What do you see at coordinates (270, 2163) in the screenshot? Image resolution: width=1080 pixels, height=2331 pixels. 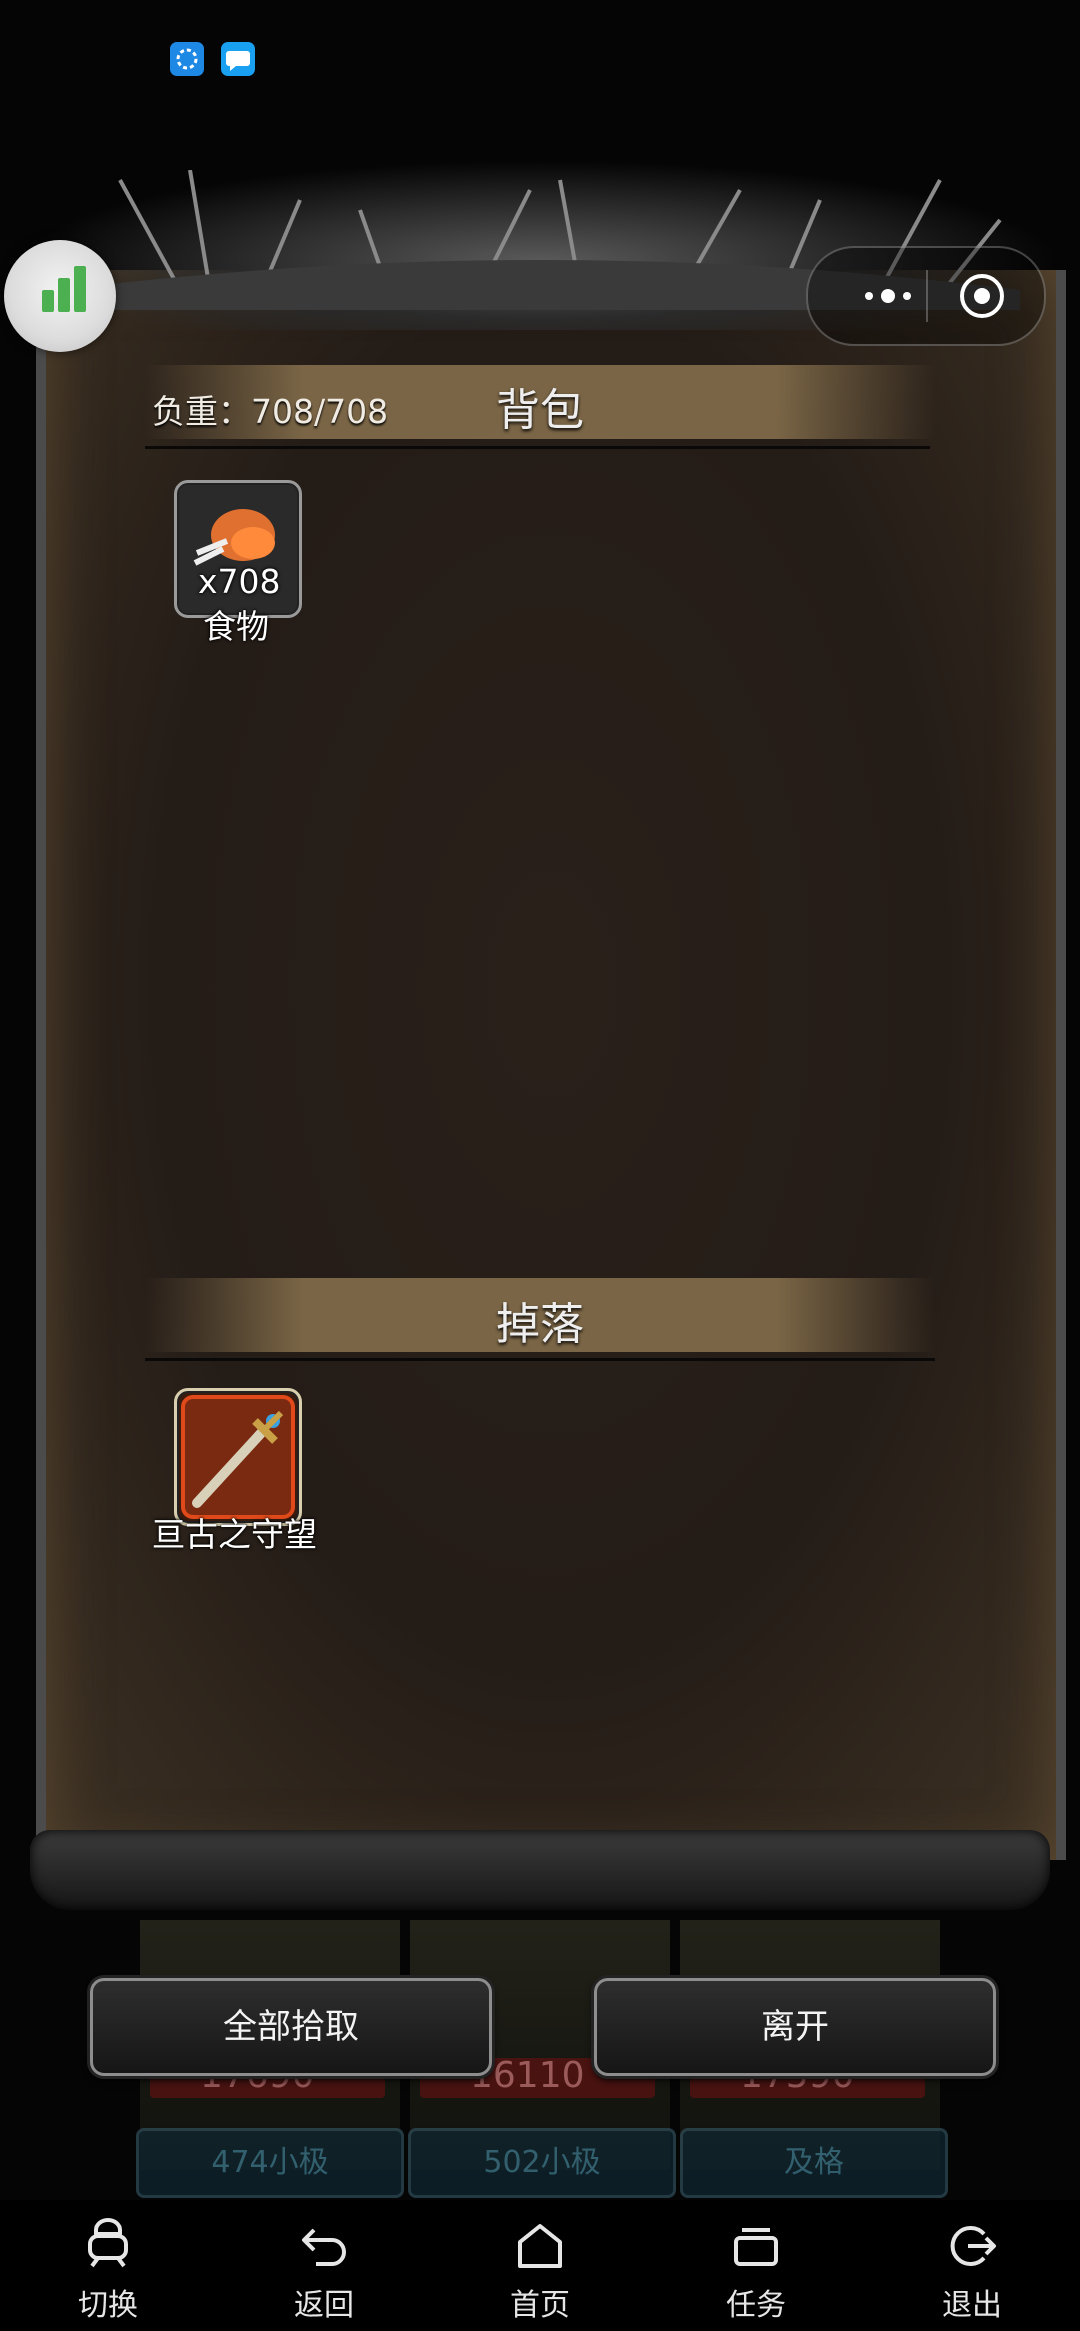 I see `bg-grade-tag: 474小极` at bounding box center [270, 2163].